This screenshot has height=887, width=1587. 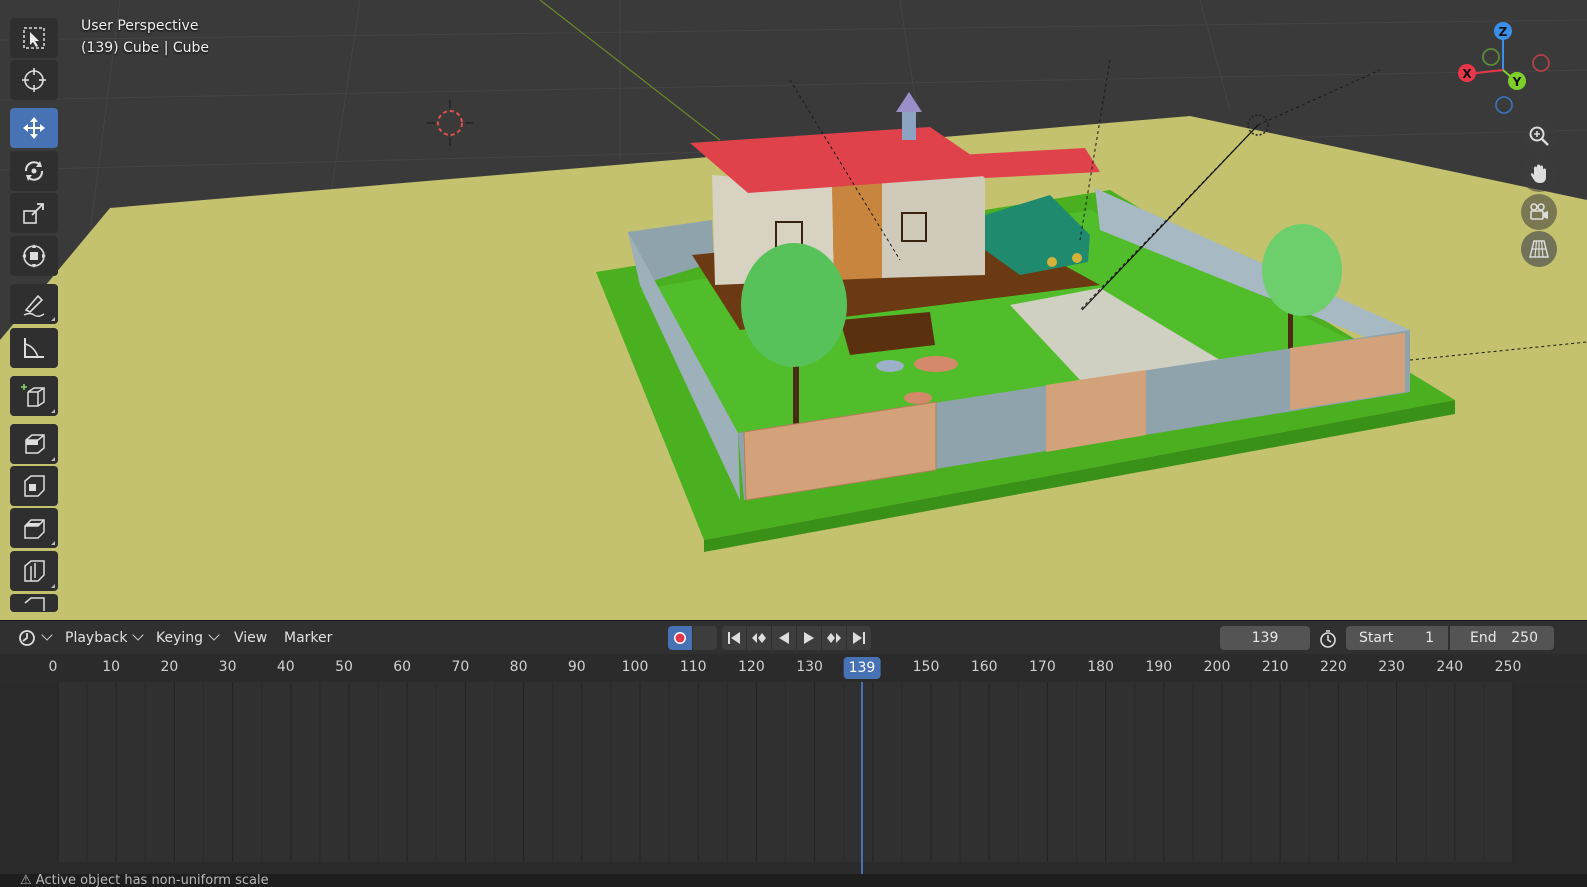 What do you see at coordinates (1491, 57) in the screenshot?
I see `neg-y-handle` at bounding box center [1491, 57].